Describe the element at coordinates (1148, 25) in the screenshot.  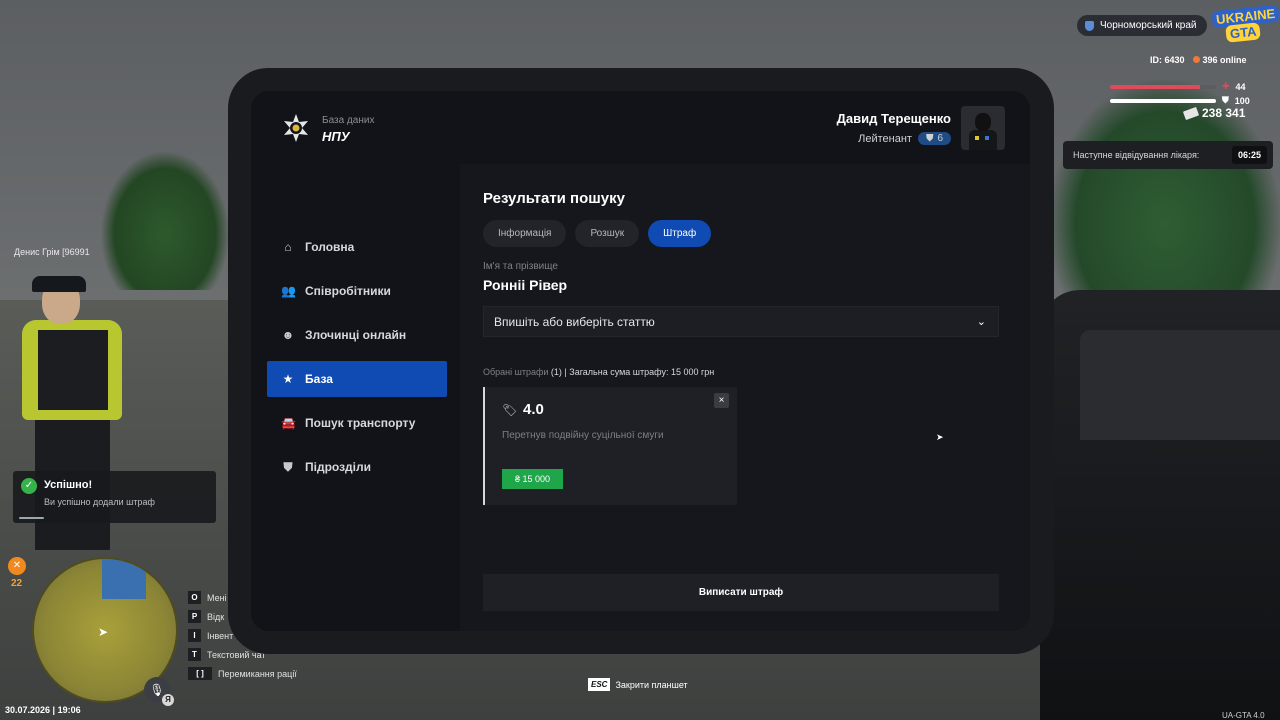
I see `region-name: Чорноморський край` at that location.